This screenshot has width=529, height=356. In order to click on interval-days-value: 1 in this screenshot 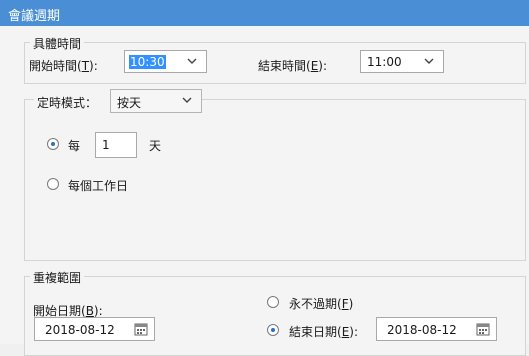, I will do `click(106, 145)`.